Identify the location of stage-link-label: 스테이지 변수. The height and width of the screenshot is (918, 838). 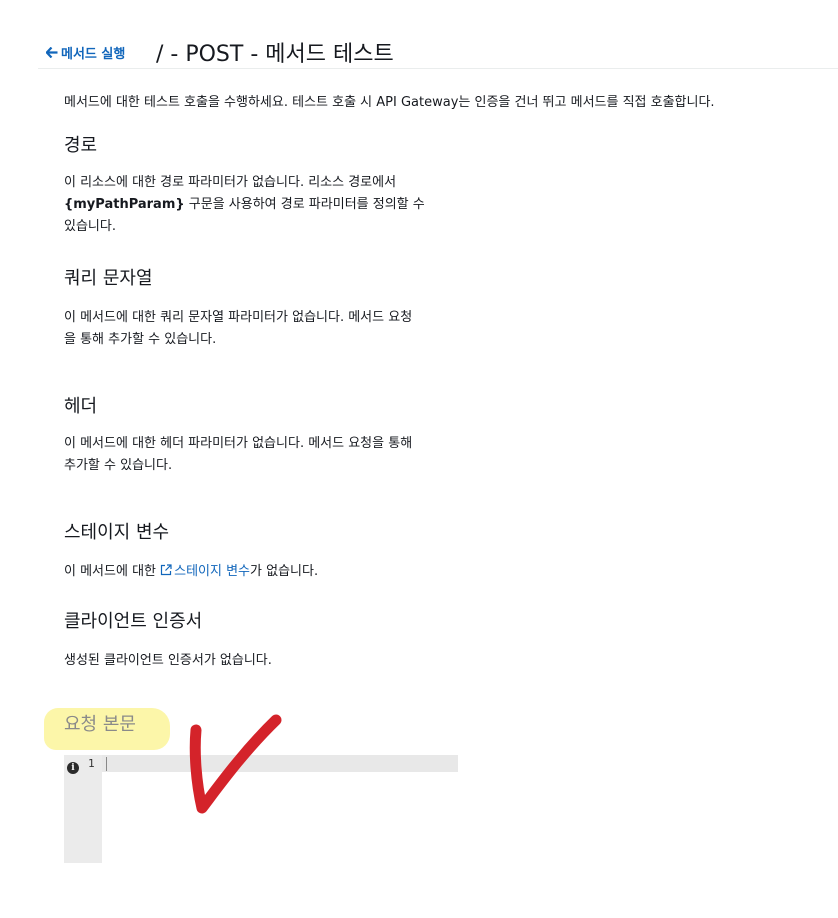
(212, 571).